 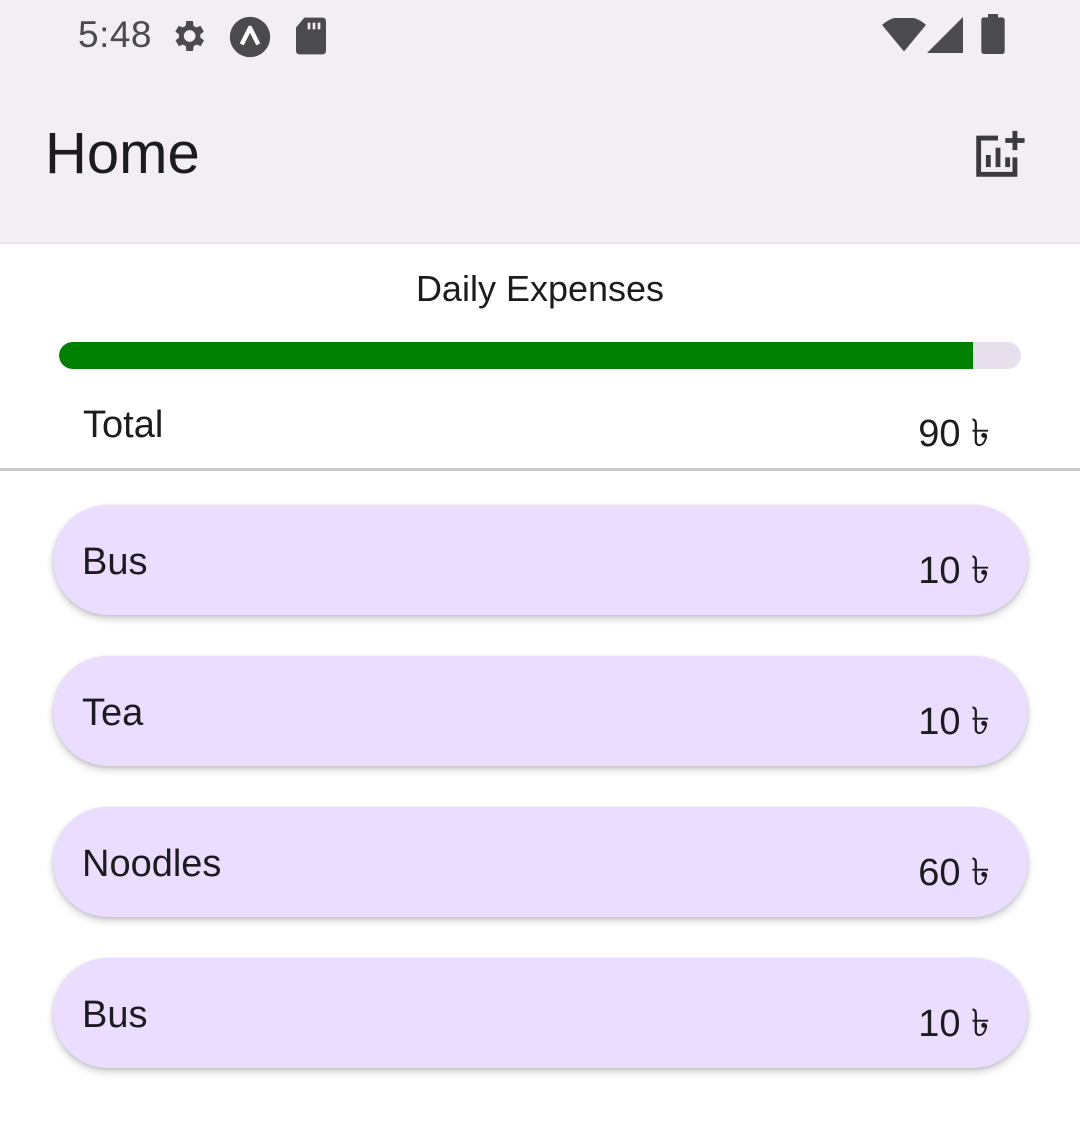 What do you see at coordinates (250, 39) in the screenshot?
I see `app-a-icon` at bounding box center [250, 39].